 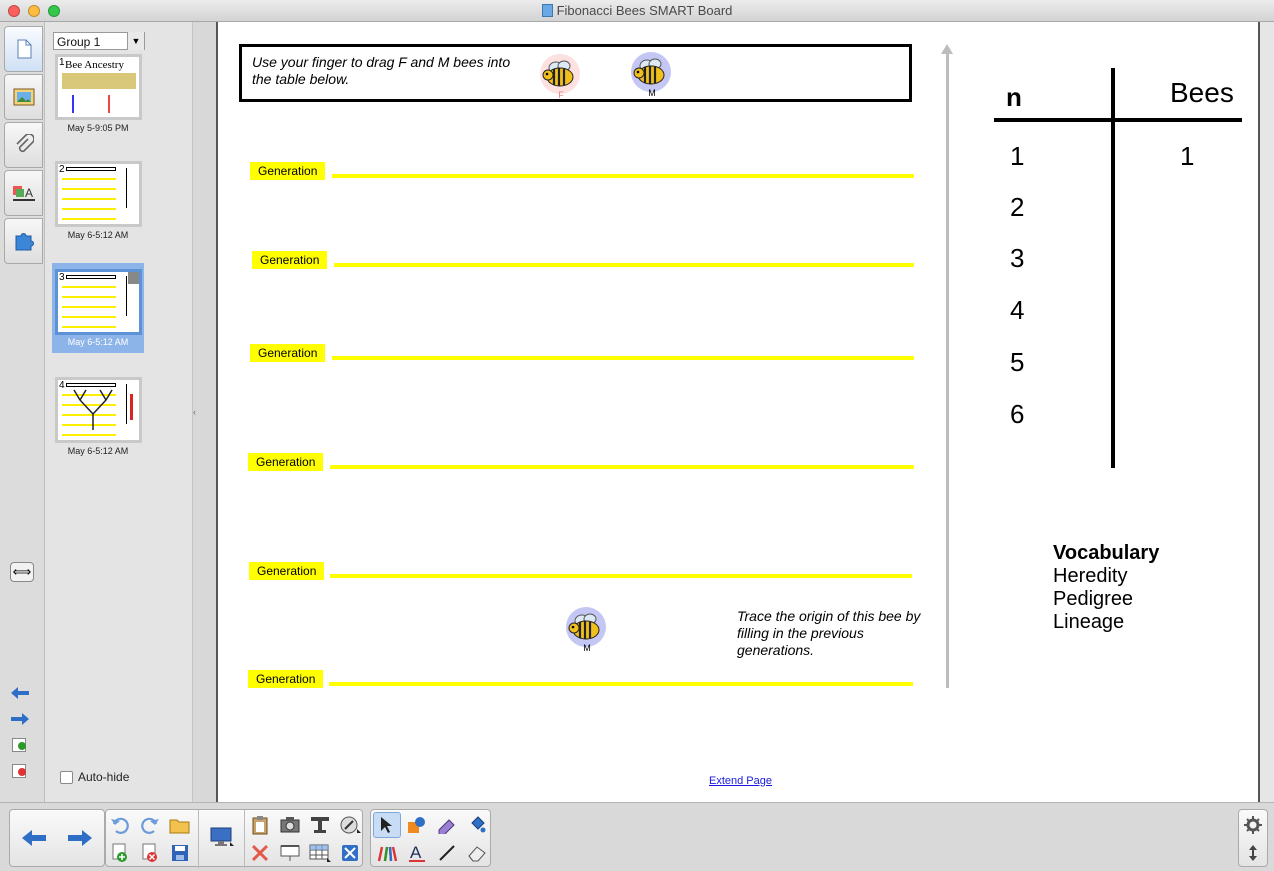 I want to click on expand-panel-icon: ⟺, so click(x=22, y=572).